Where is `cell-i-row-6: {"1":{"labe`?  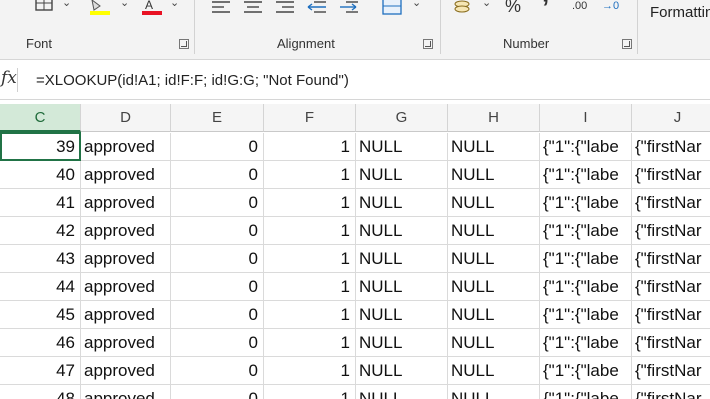 cell-i-row-6: {"1":{"labe is located at coordinates (586, 315).